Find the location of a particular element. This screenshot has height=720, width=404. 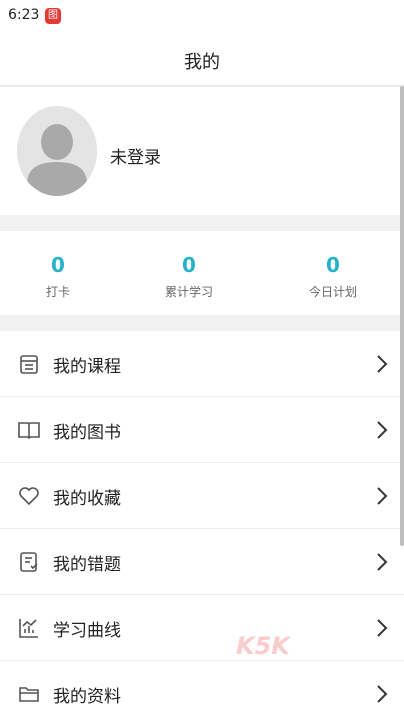

menu-label: 我的错题 is located at coordinates (87, 565).